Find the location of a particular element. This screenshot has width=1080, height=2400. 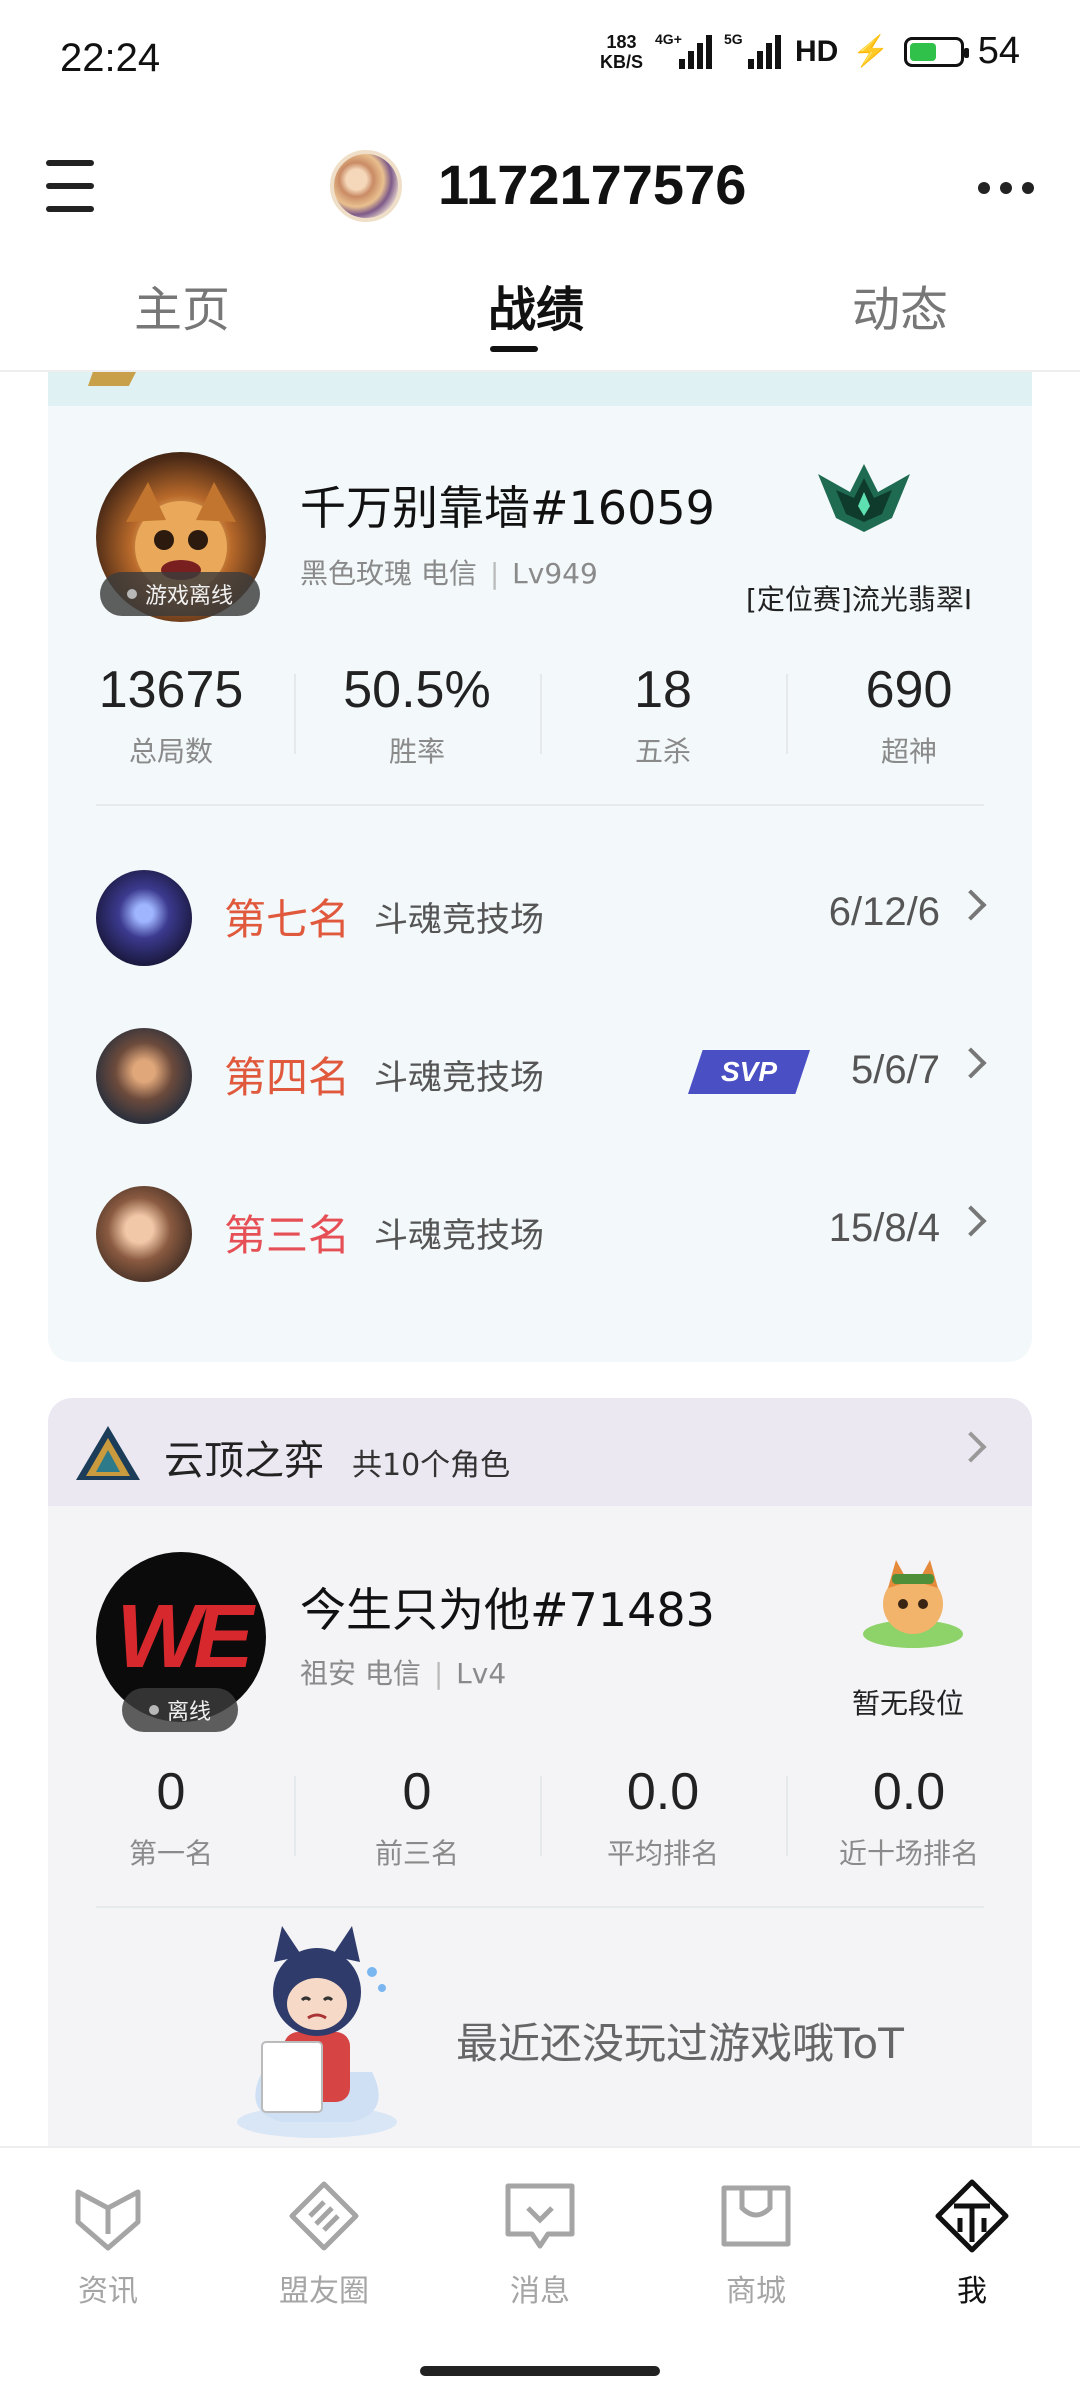

stat-label: 胜率 is located at coordinates (416, 751).